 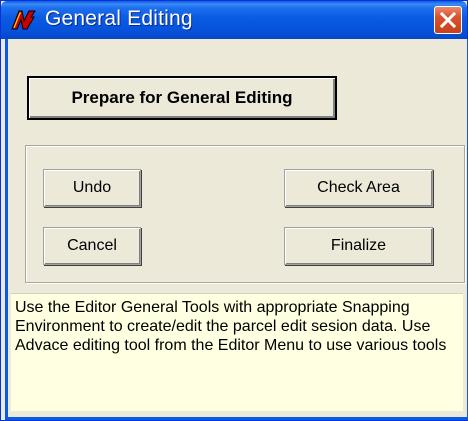 What do you see at coordinates (358, 188) in the screenshot?
I see `check-area-button: Check Area` at bounding box center [358, 188].